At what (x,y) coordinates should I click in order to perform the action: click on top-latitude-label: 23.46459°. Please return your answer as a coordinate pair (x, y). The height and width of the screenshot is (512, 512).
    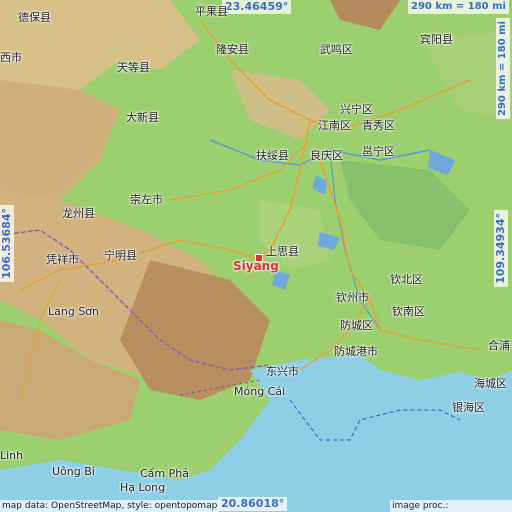
    Looking at the image, I should click on (257, 7).